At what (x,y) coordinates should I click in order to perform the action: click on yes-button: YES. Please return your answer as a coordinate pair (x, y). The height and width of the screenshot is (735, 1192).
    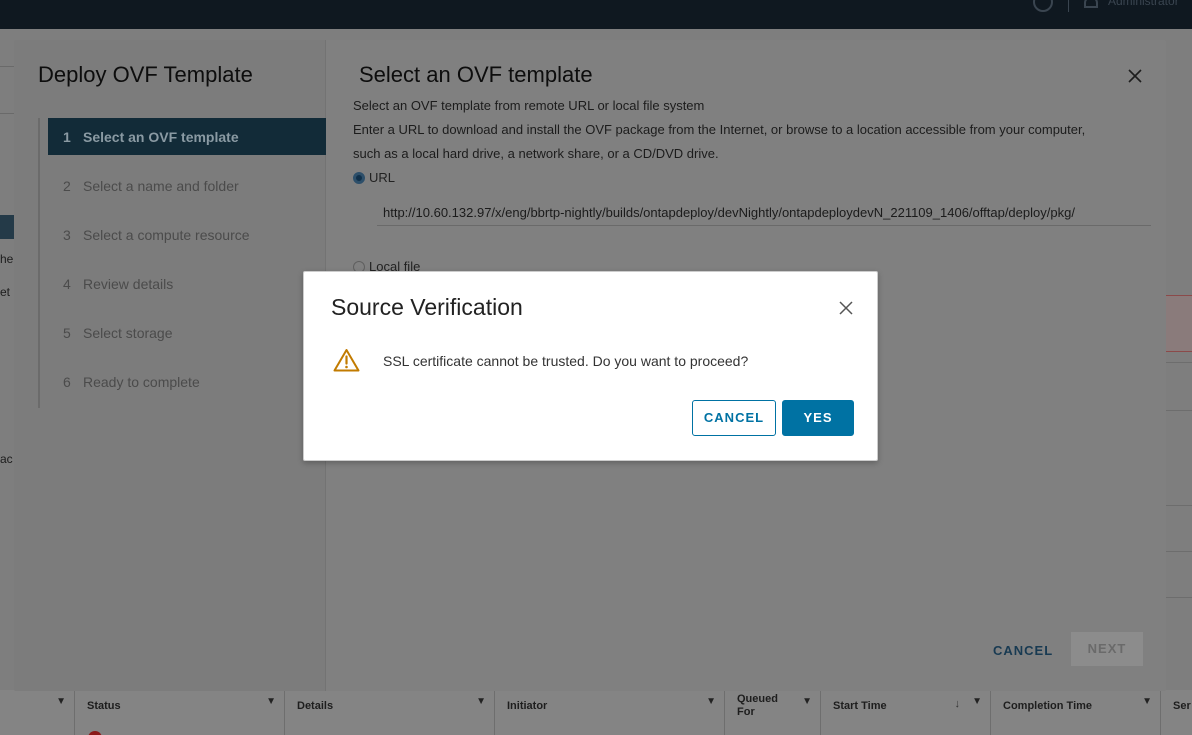
    Looking at the image, I should click on (818, 418).